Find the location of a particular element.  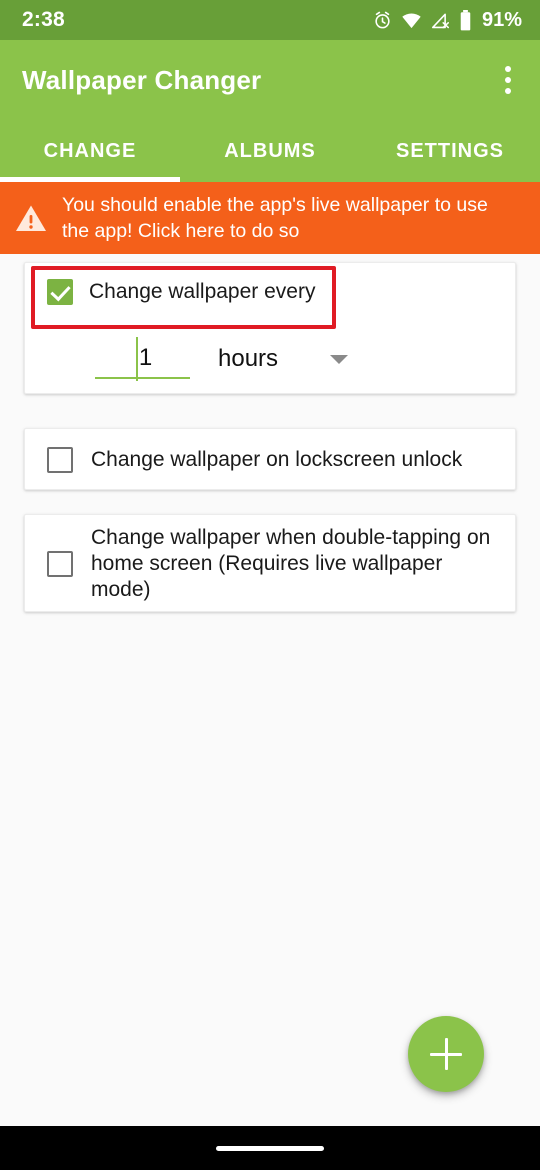

tab-change-label: CHANGE is located at coordinates (90, 150).